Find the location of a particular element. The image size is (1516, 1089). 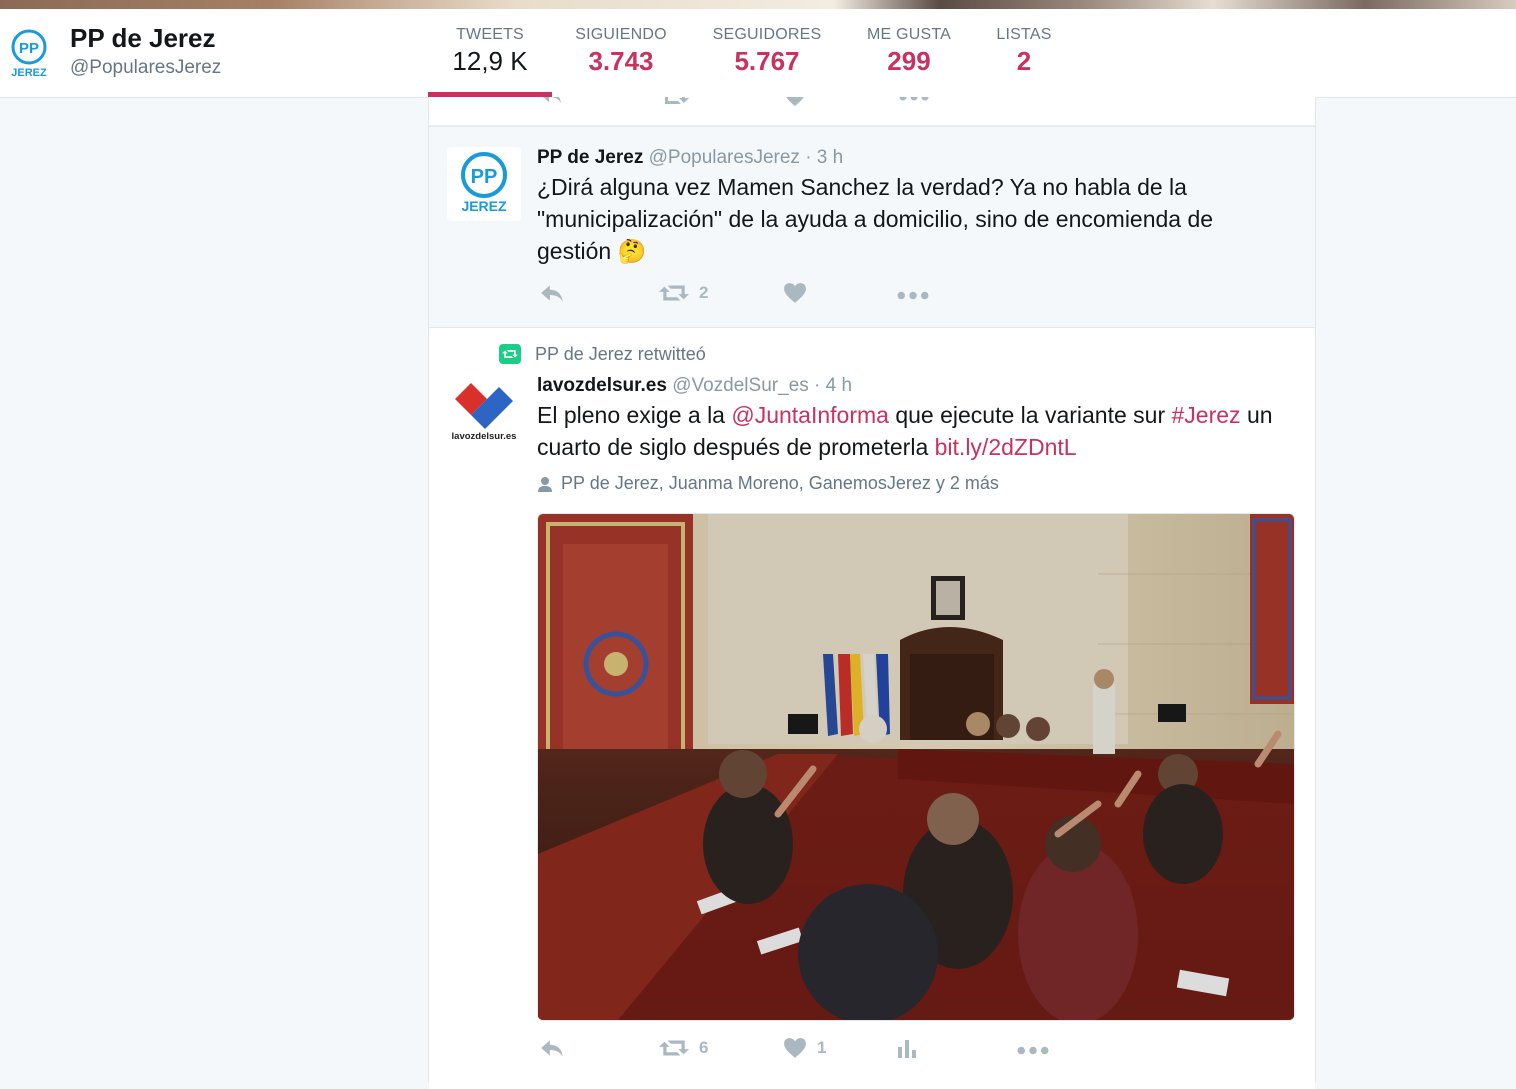

tweet-actions: 2 is located at coordinates (907, 297).